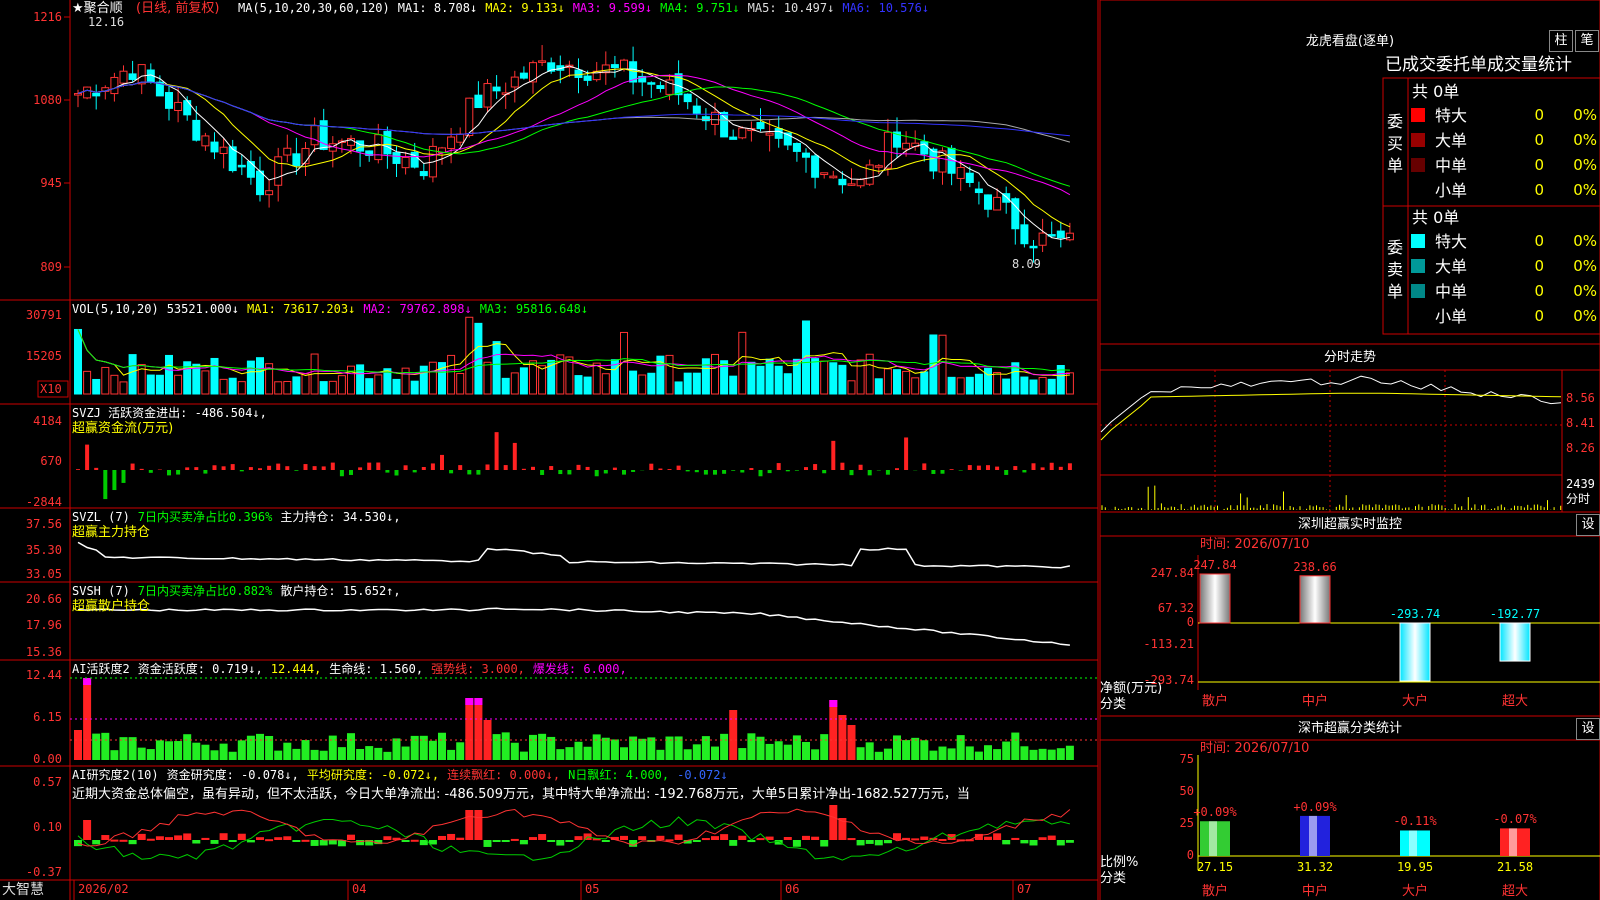 This screenshot has width=1600, height=900. I want to click on sz-monitor-settings-button: 设, so click(1588, 525).